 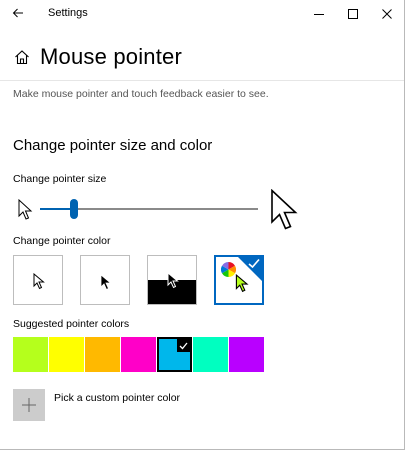 What do you see at coordinates (149, 209) in the screenshot?
I see `pointer-size-slider` at bounding box center [149, 209].